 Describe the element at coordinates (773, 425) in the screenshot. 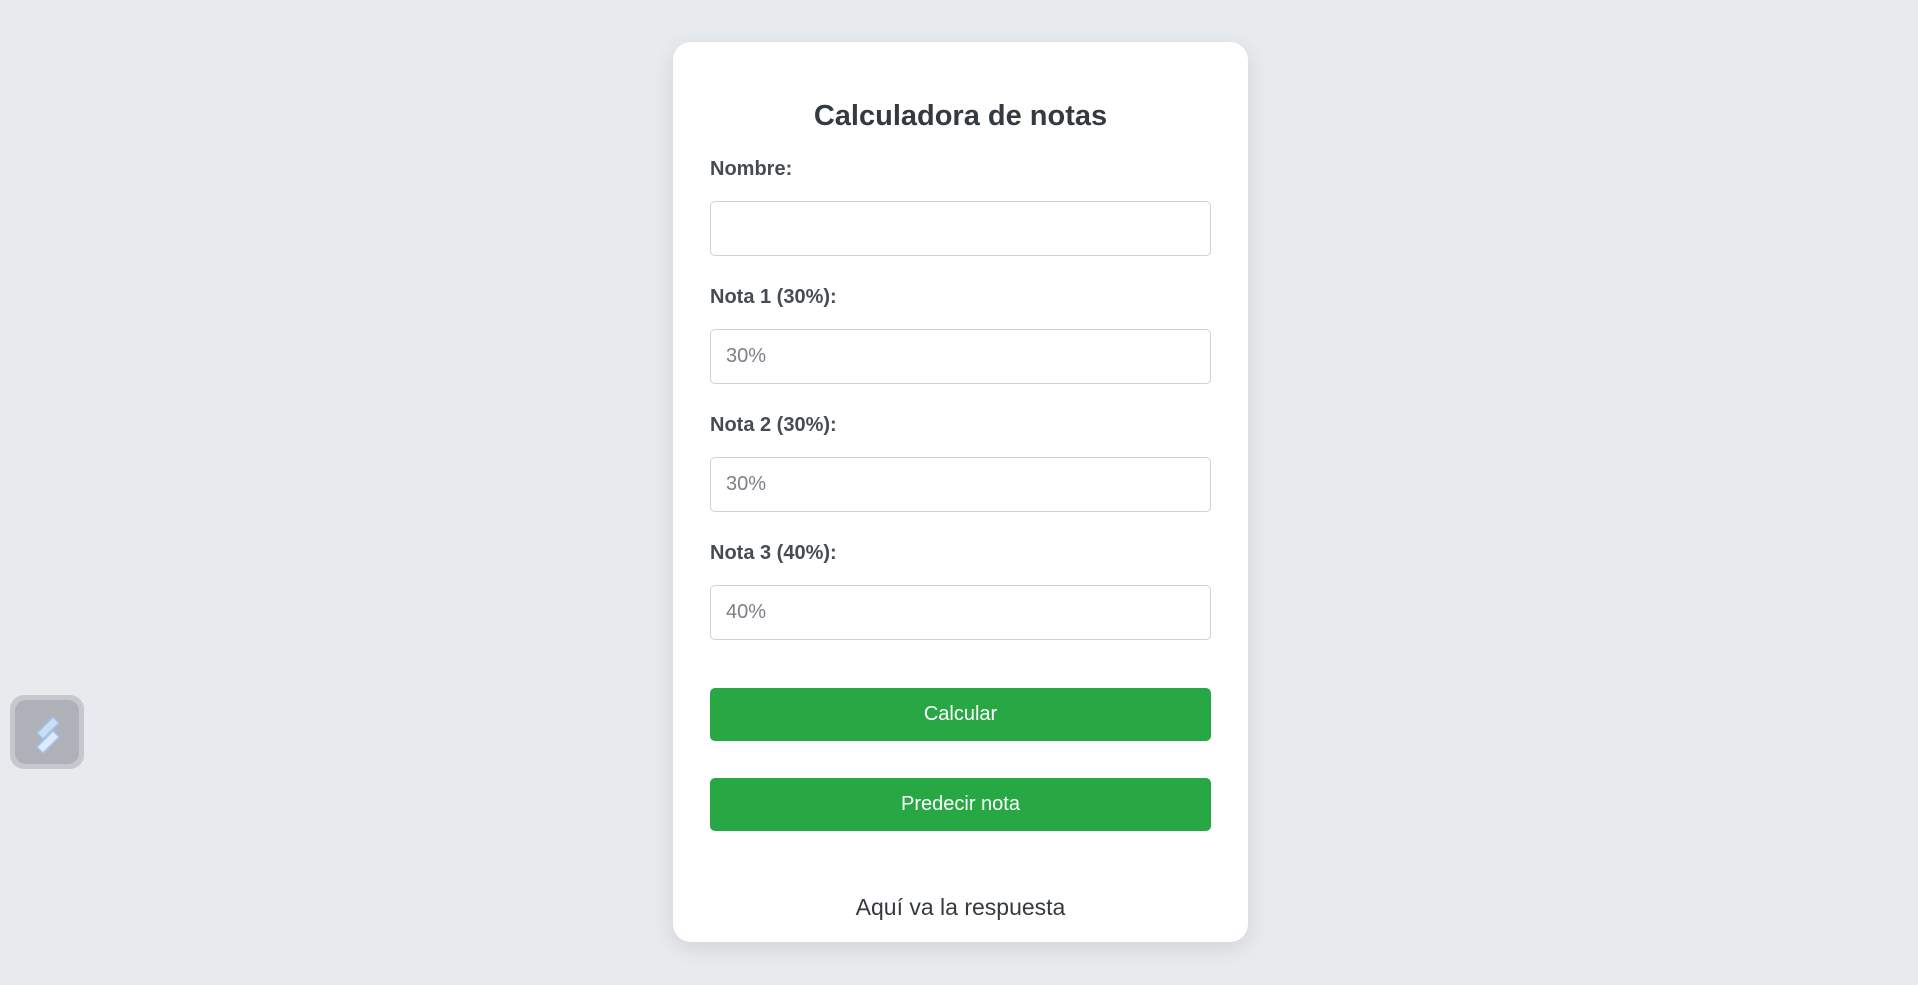

I see `grade2-label: Nota 2 (30%):` at that location.